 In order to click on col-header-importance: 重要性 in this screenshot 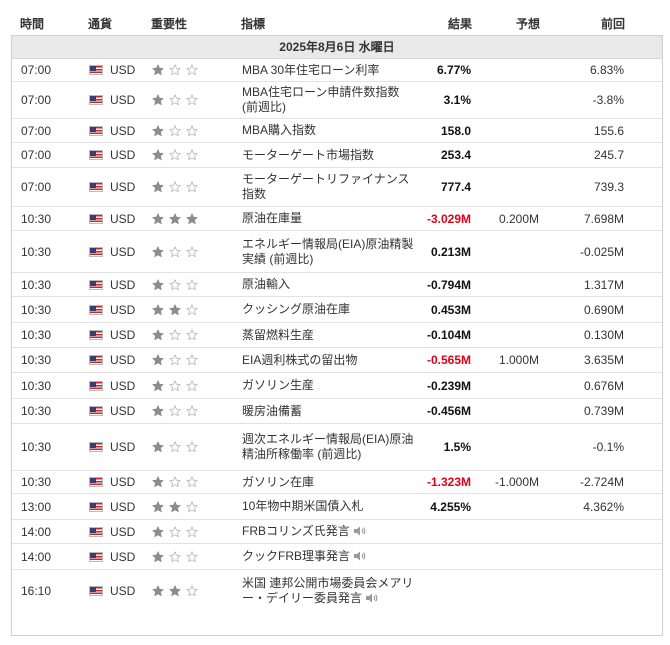, I will do `click(169, 23)`.